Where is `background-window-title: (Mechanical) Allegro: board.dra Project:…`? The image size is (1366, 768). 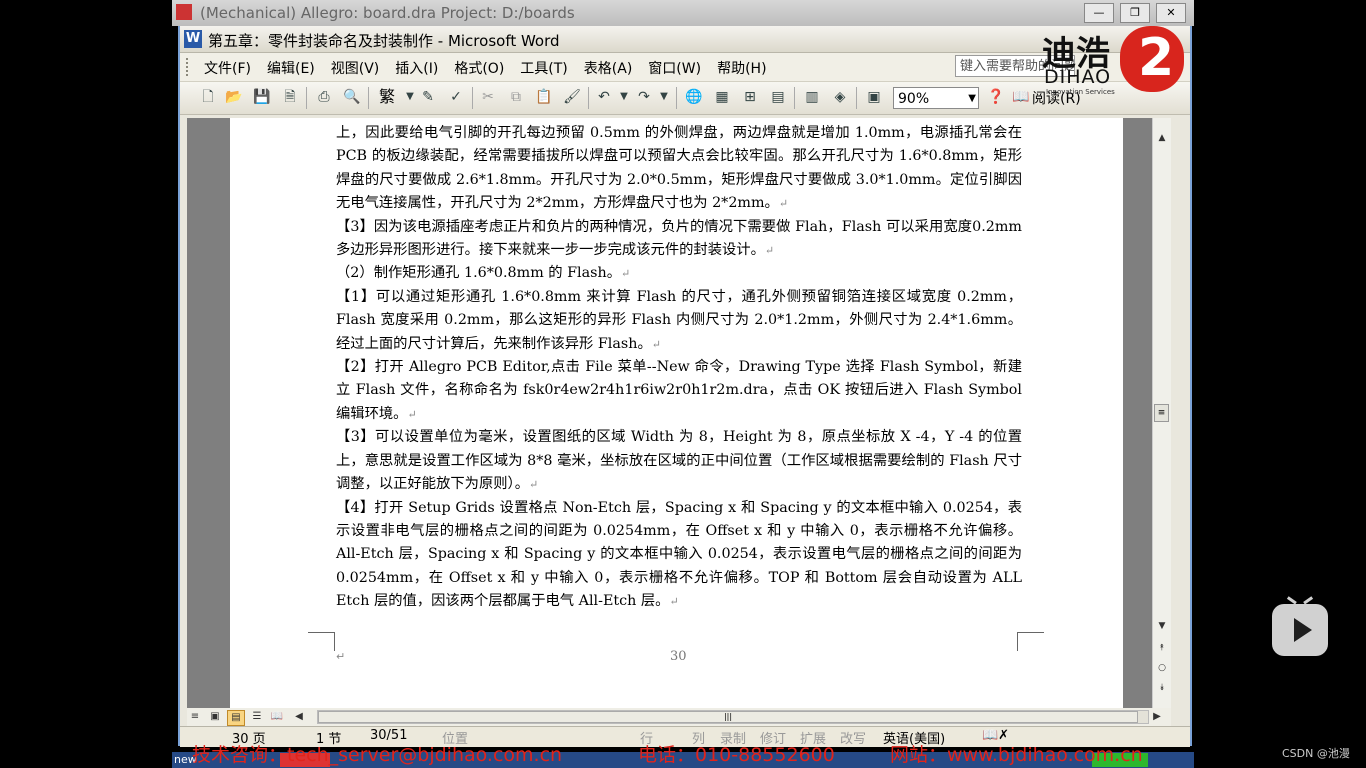
background-window-title: (Mechanical) Allegro: board.dra Project:… is located at coordinates (387, 13).